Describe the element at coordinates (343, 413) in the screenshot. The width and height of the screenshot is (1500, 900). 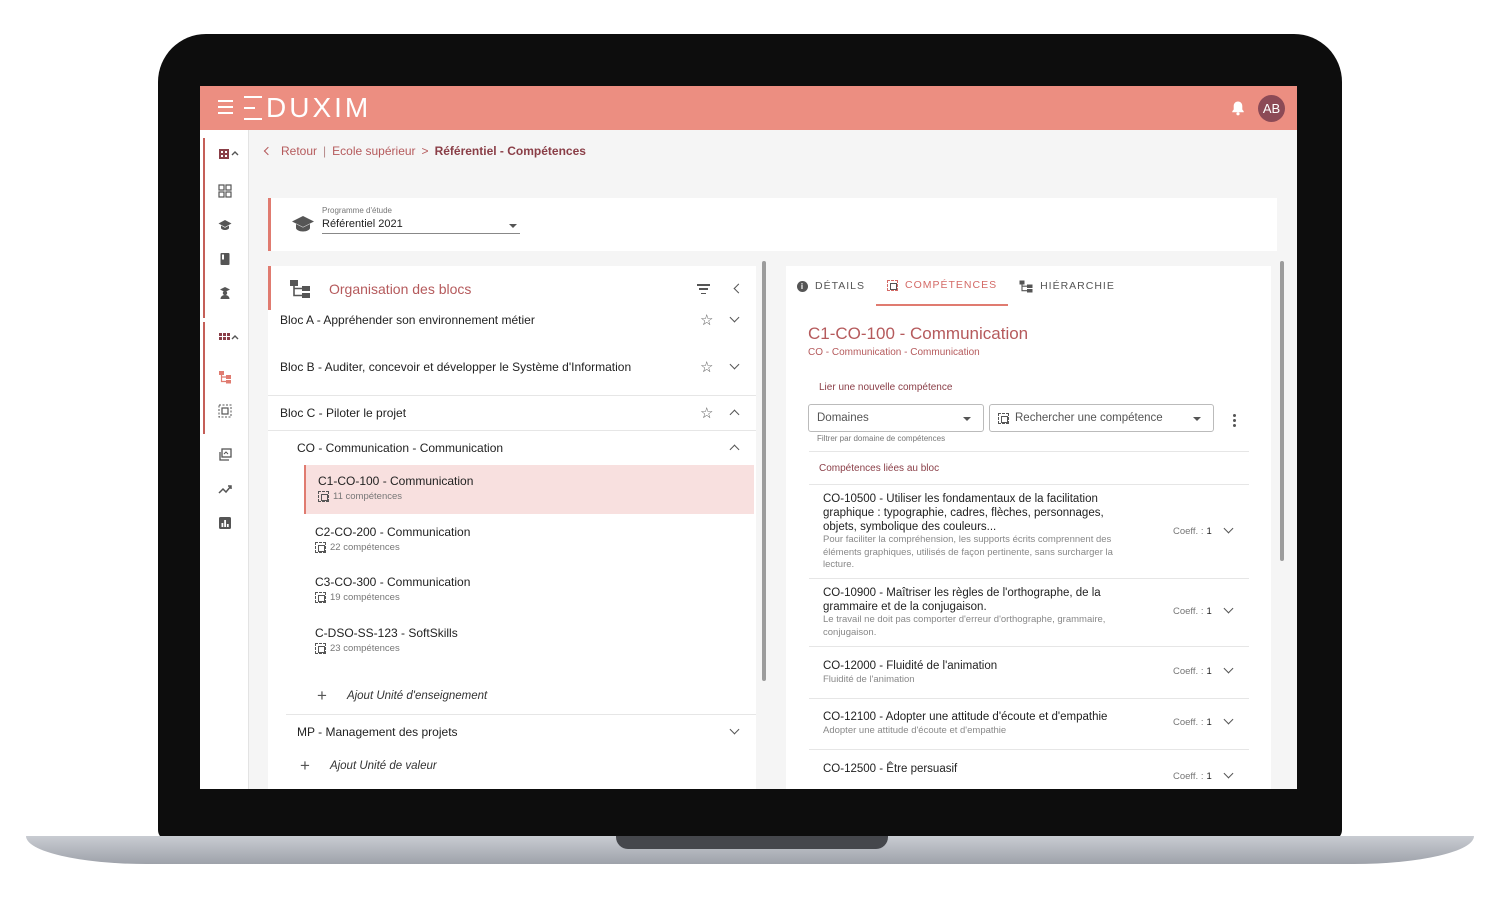
I see `bloc-title: Bloc C - Piloter le projet` at that location.